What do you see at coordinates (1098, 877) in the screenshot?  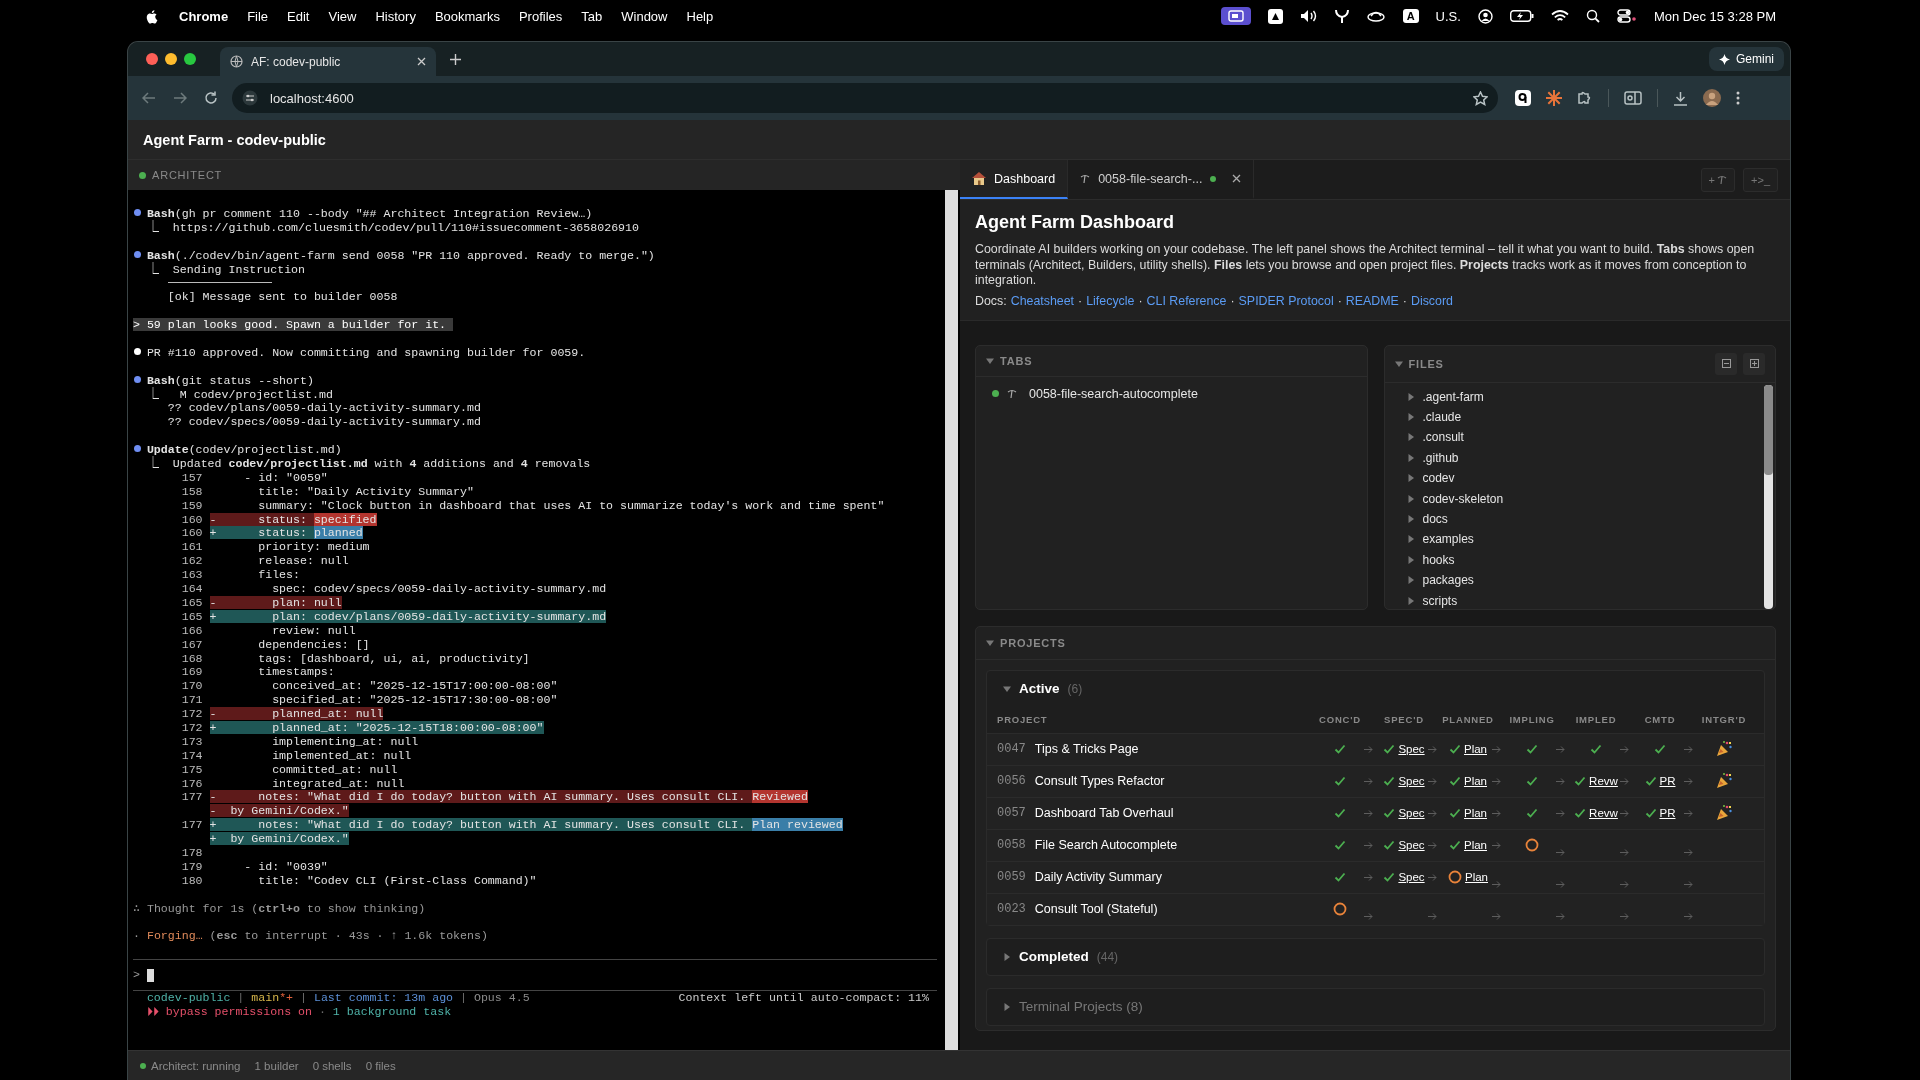 I see `project-title: Daily Activity Summary` at bounding box center [1098, 877].